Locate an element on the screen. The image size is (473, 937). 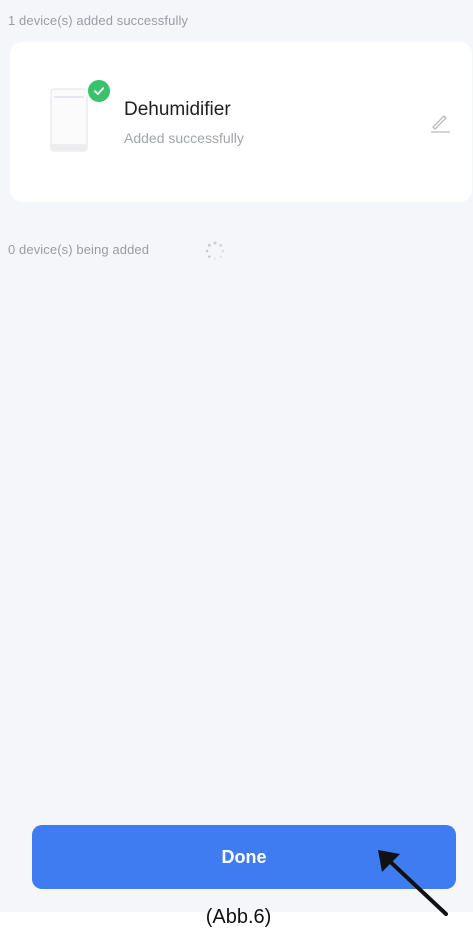
pencil-icon is located at coordinates (440, 122).